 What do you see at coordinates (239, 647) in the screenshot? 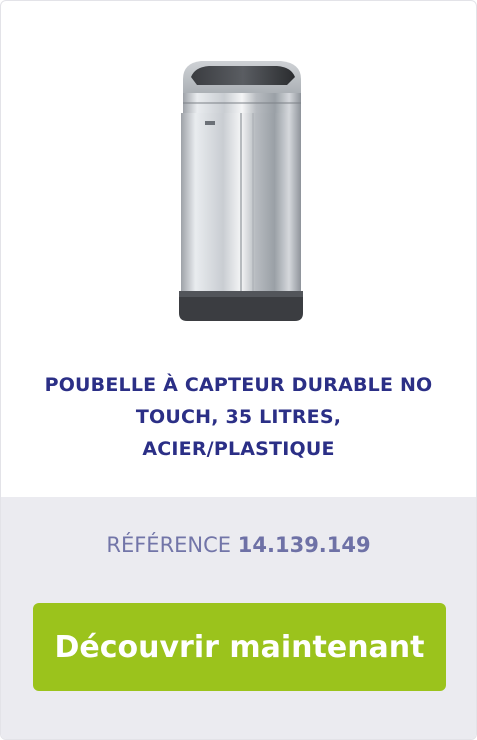
I see `discover-now-button: Découvrir maintenant` at bounding box center [239, 647].